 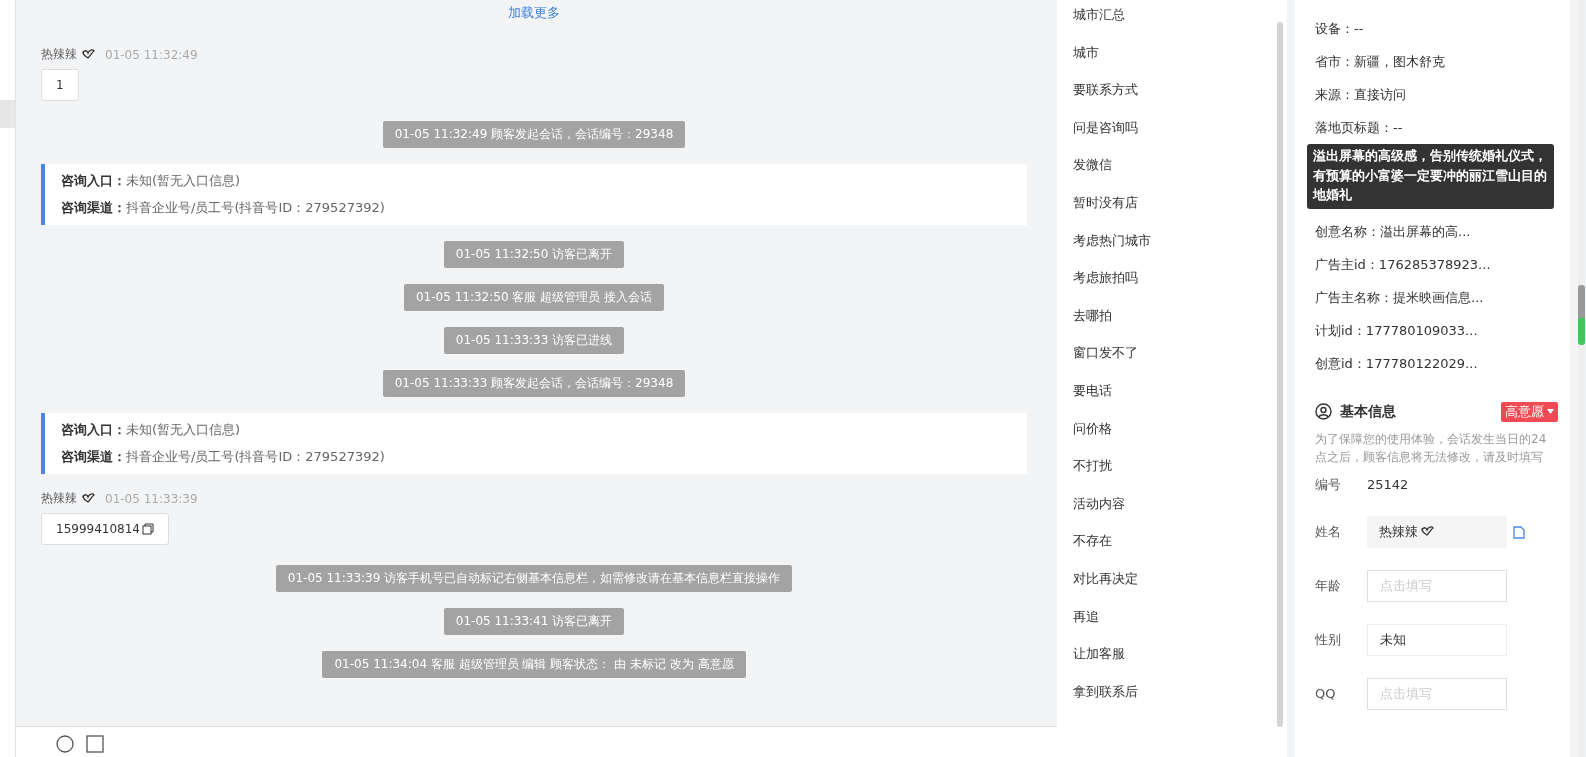 I want to click on quick-reply-item: 城市汇总, so click(x=1175, y=25).